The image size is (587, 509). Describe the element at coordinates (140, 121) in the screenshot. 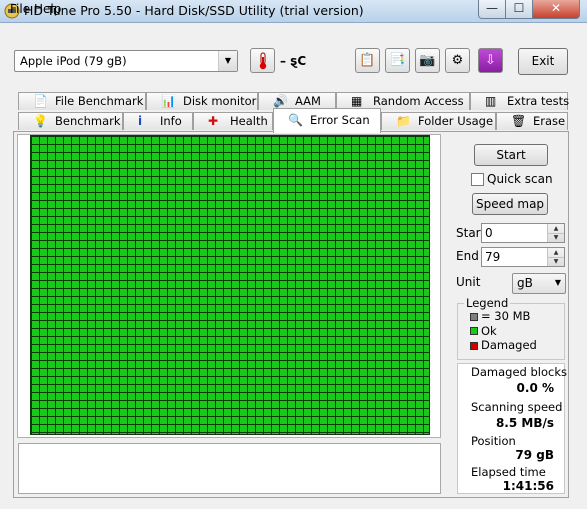

I see `info-icon: i` at that location.